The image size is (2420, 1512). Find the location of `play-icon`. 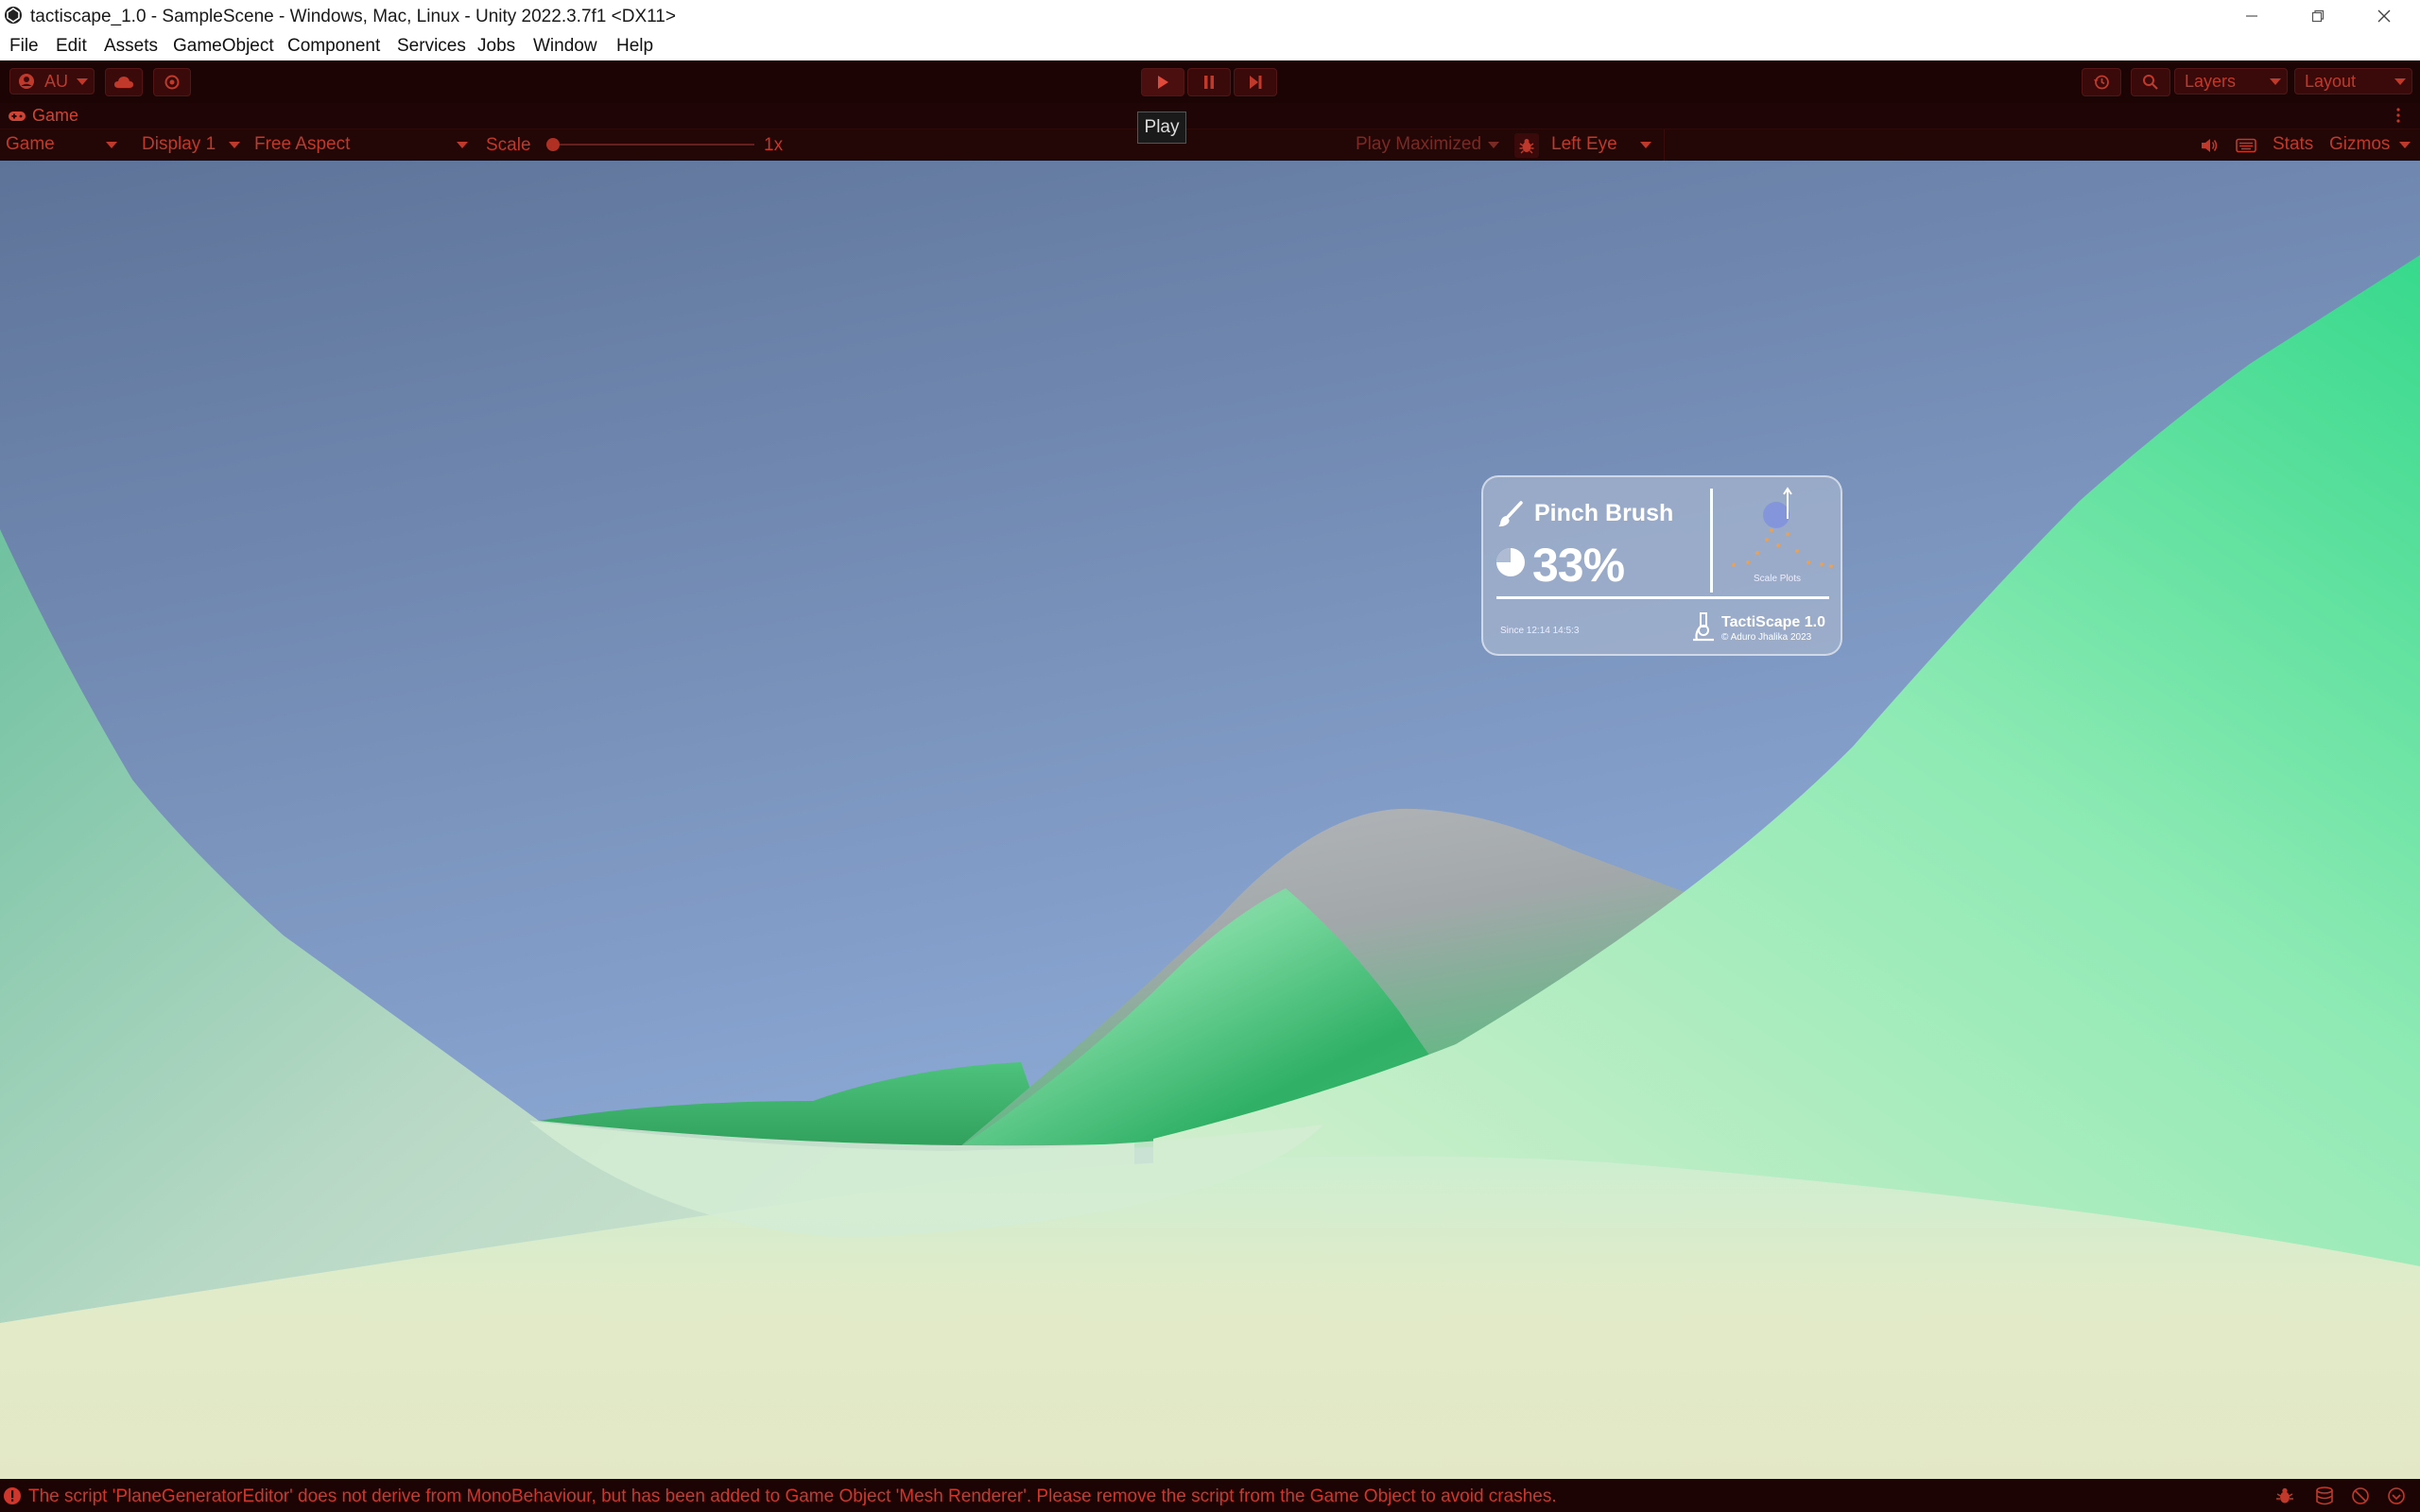

play-icon is located at coordinates (1163, 82).